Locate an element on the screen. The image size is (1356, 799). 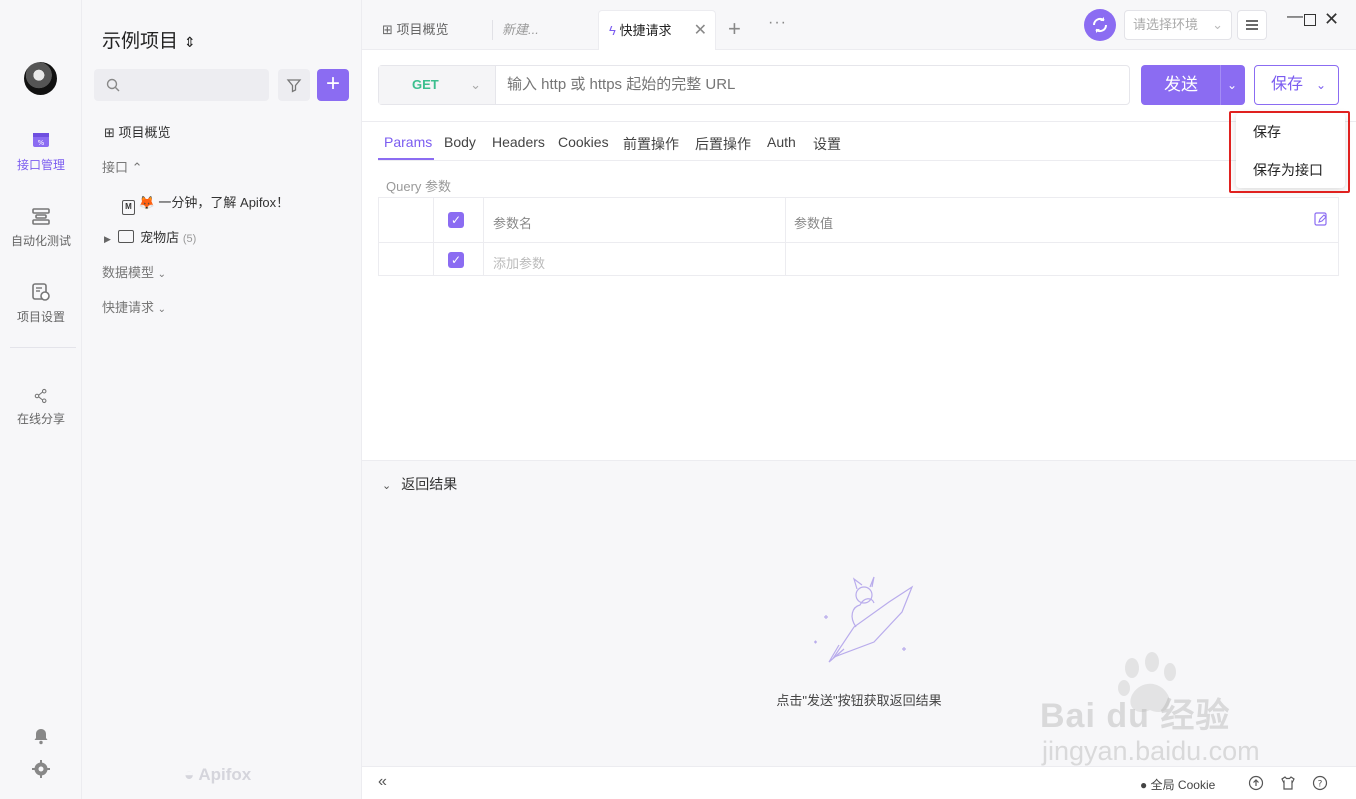
hamburger-icon is located at coordinates (1252, 25).